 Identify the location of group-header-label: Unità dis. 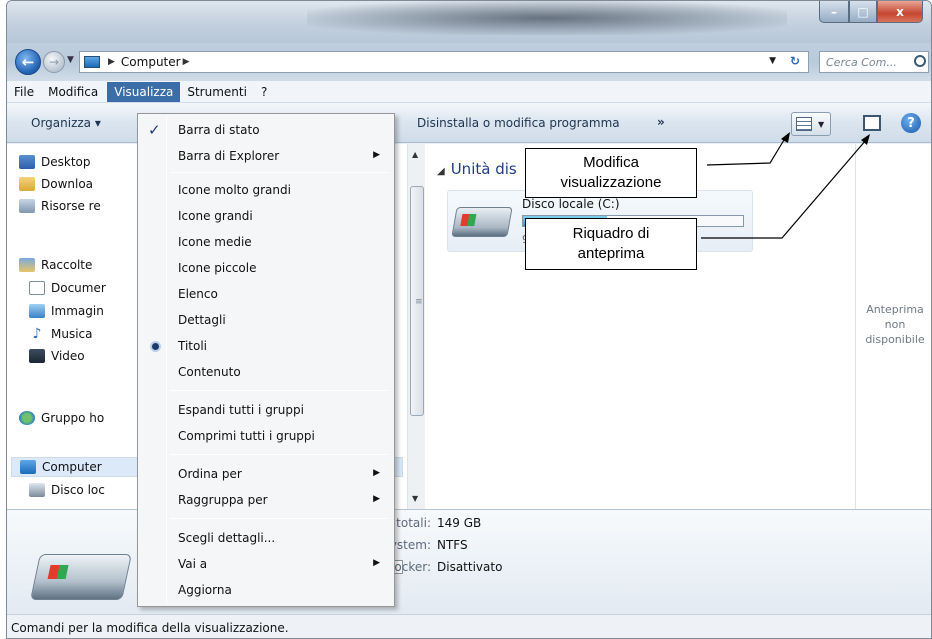
(483, 169).